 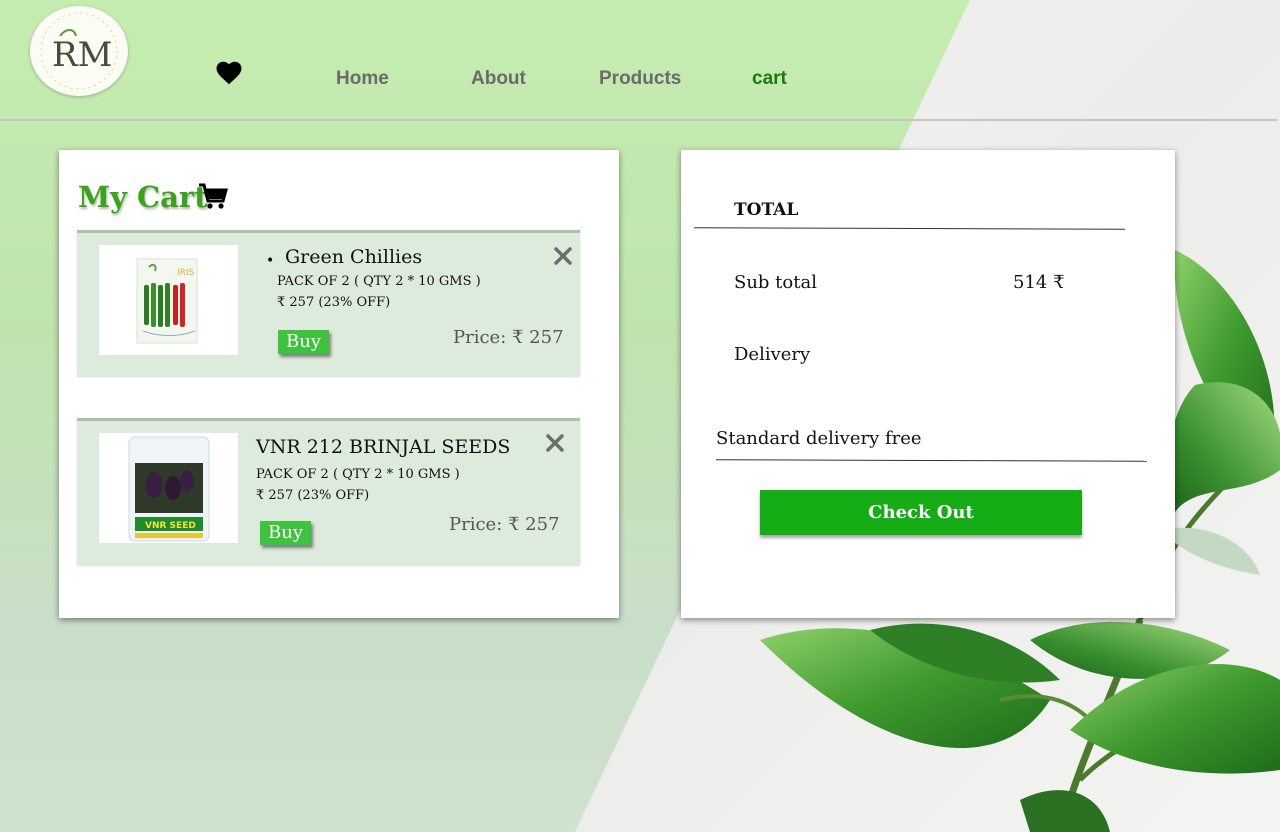 What do you see at coordinates (921, 512) in the screenshot?
I see `checkout-button: Check Out` at bounding box center [921, 512].